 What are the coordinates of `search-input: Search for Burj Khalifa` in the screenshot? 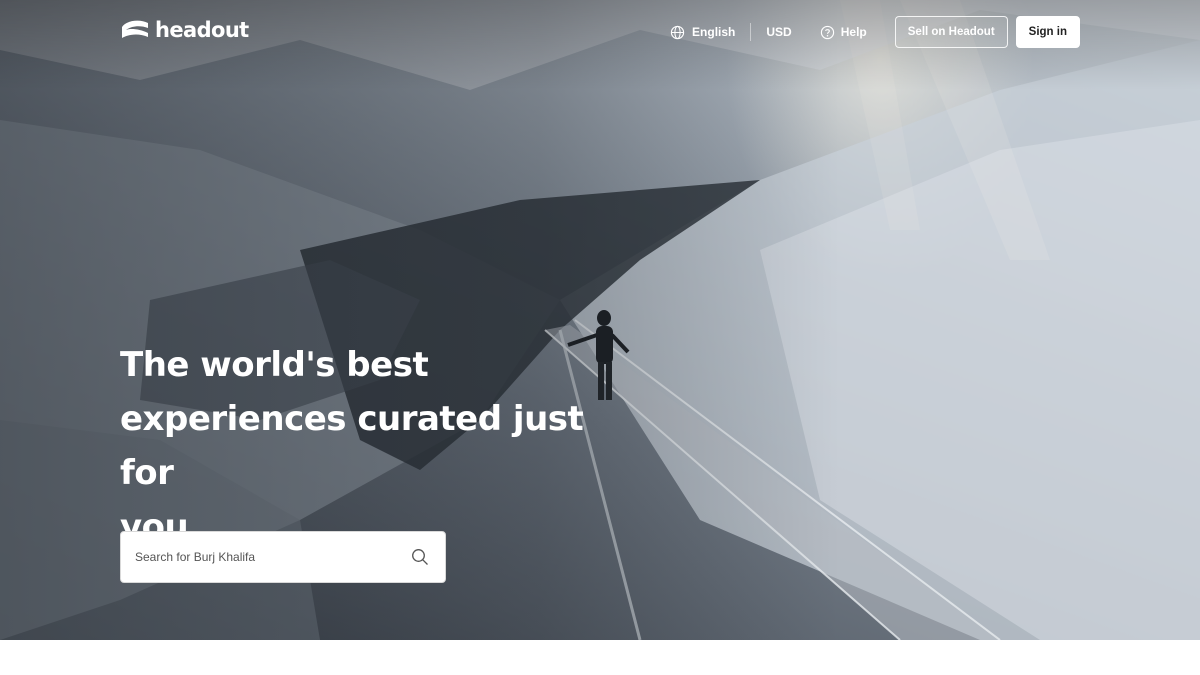 It's located at (195, 557).